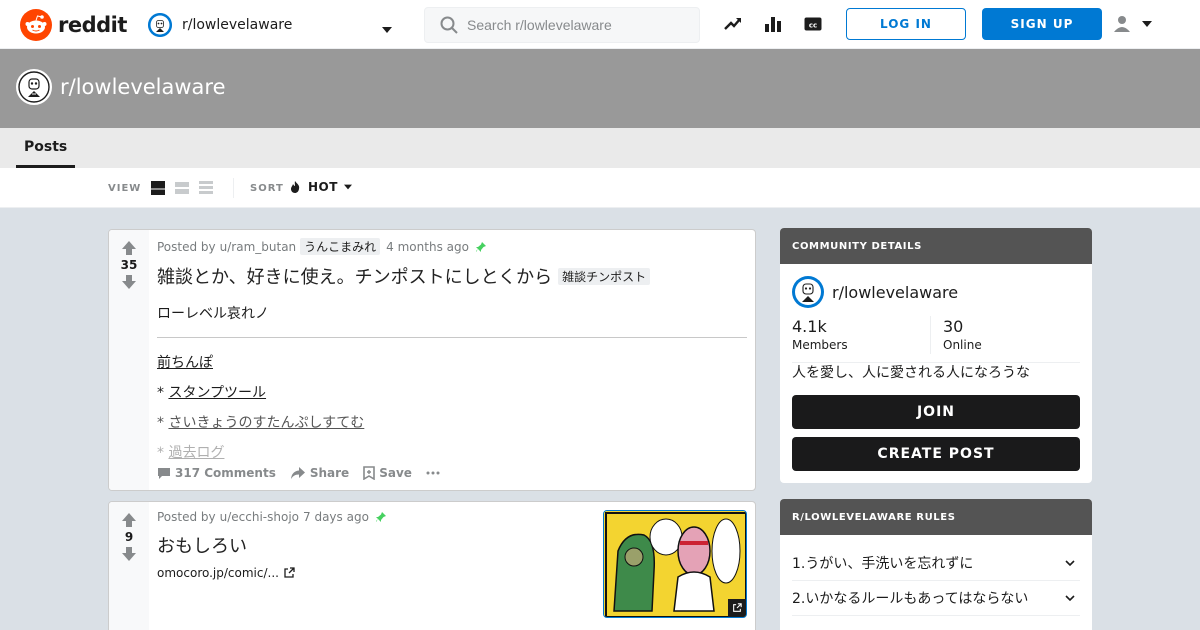  What do you see at coordinates (217, 393) in the screenshot?
I see `link-stamp-tool: スタンプツール` at bounding box center [217, 393].